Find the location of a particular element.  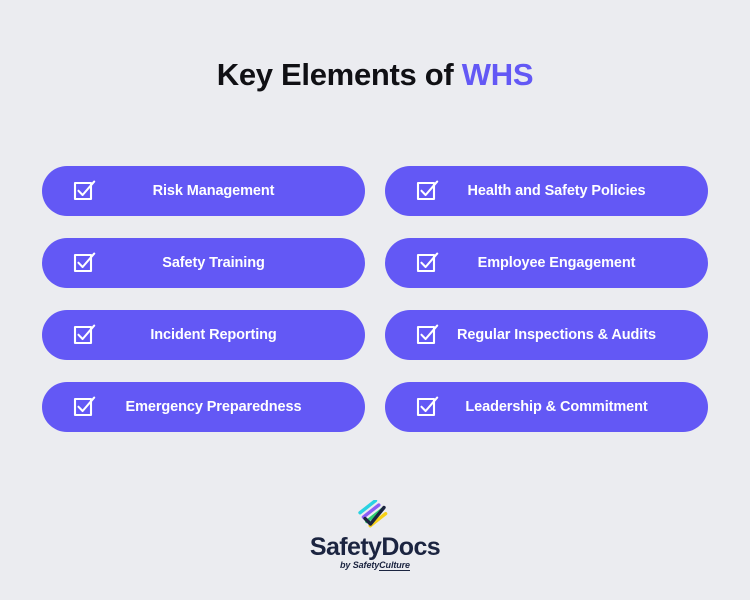

element-pill-regular-inspections-and-audits: Regular Inspections & Audits is located at coordinates (546, 335).